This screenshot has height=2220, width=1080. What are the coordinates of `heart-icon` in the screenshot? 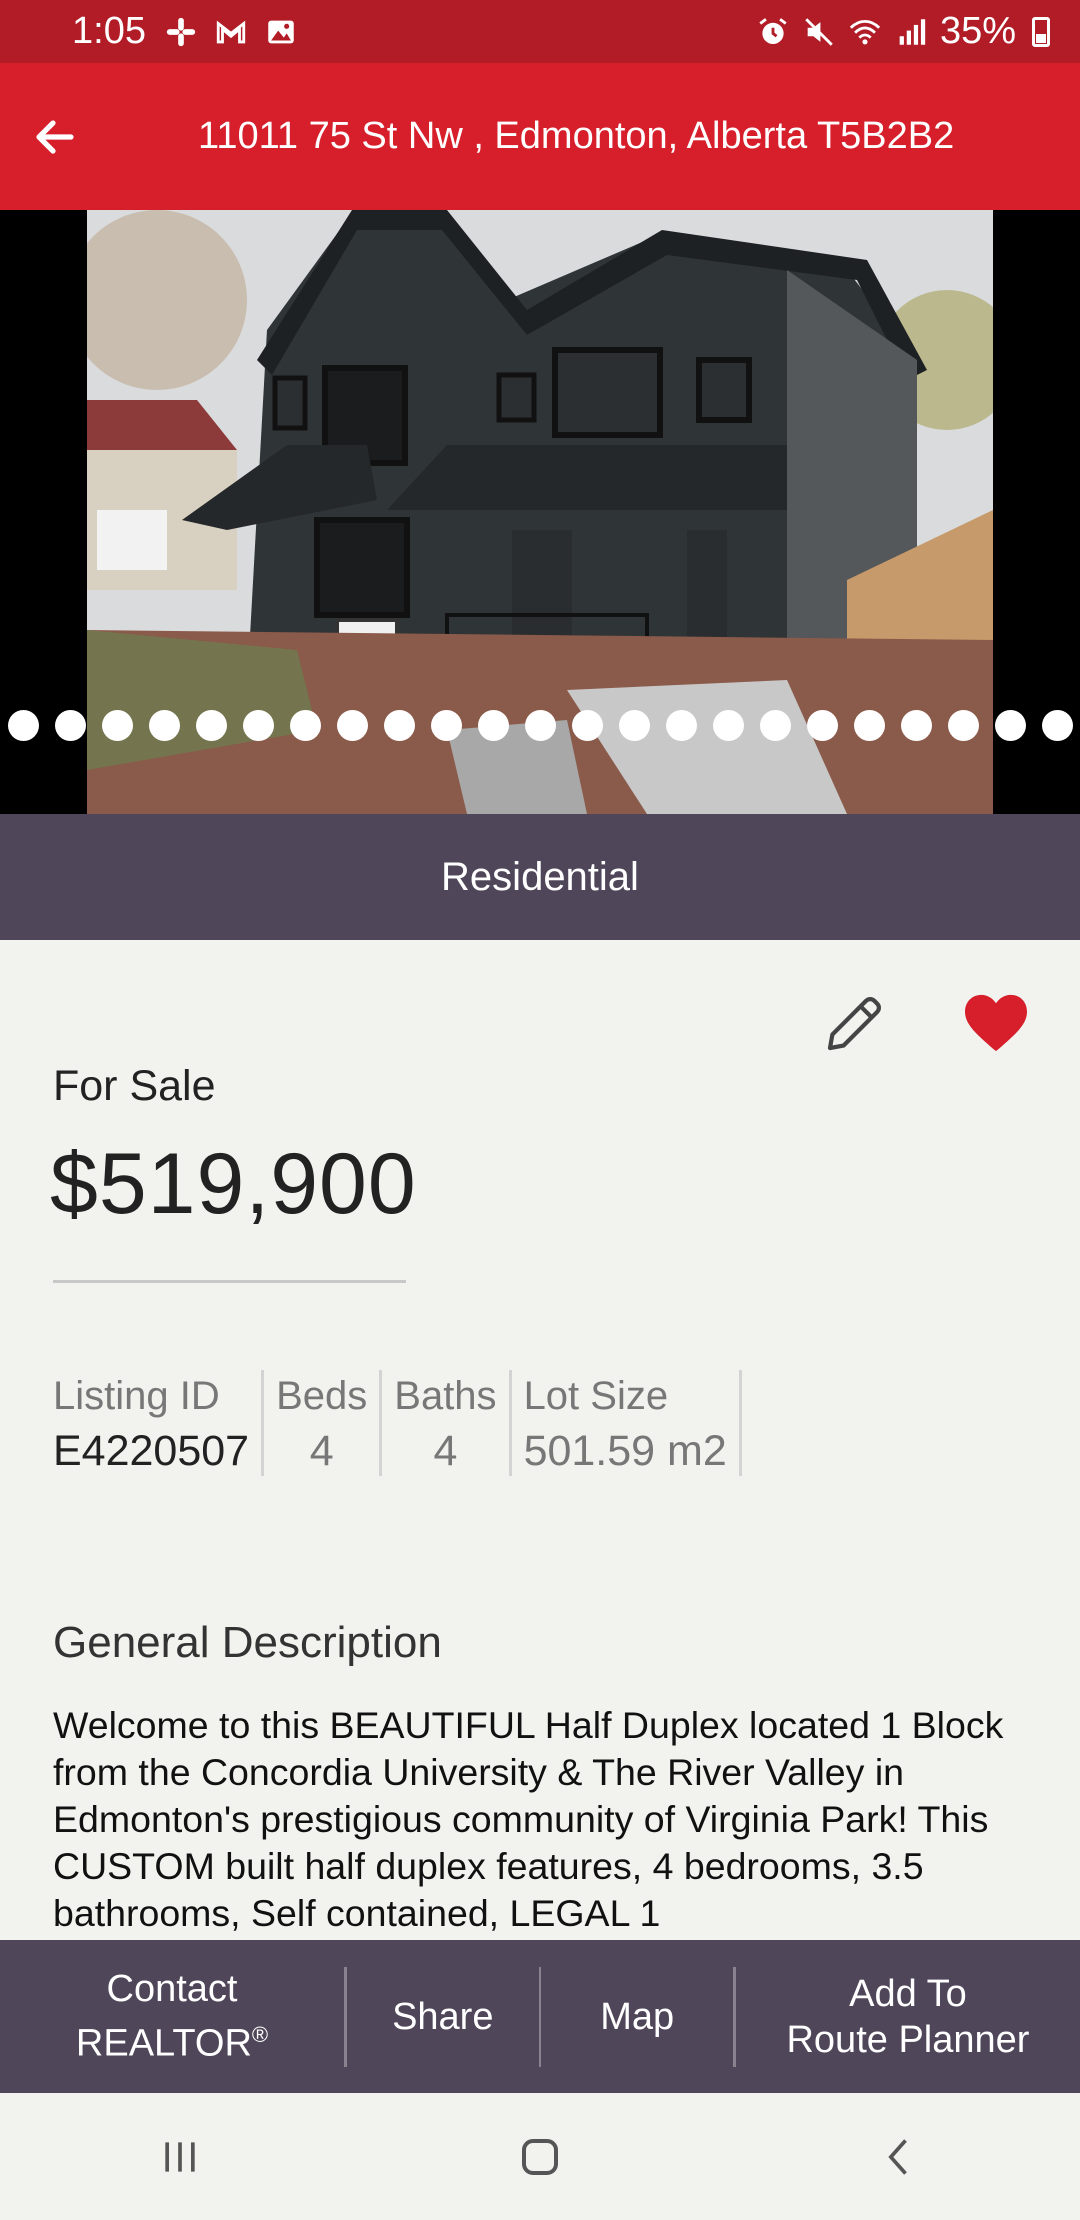 It's located at (996, 1023).